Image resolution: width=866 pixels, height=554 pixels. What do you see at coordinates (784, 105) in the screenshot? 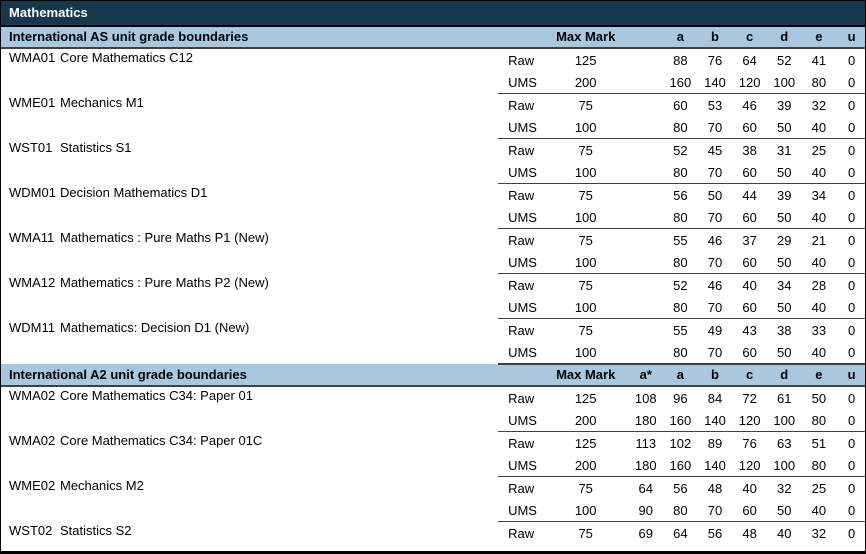
I see `grade-boundary-value: 39` at bounding box center [784, 105].